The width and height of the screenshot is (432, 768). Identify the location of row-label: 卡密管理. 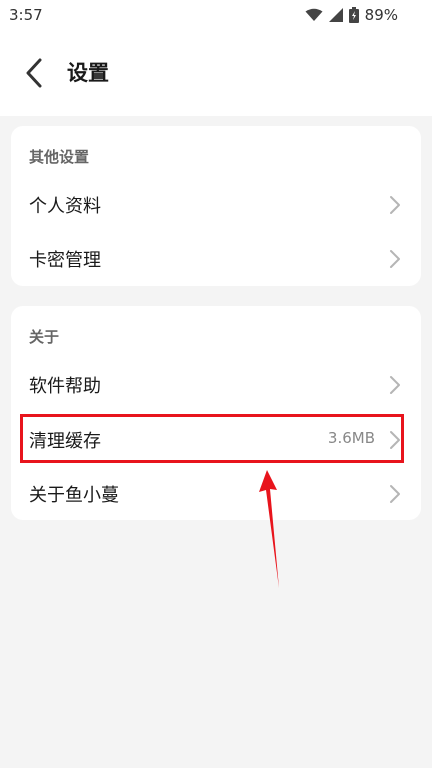
(65, 260).